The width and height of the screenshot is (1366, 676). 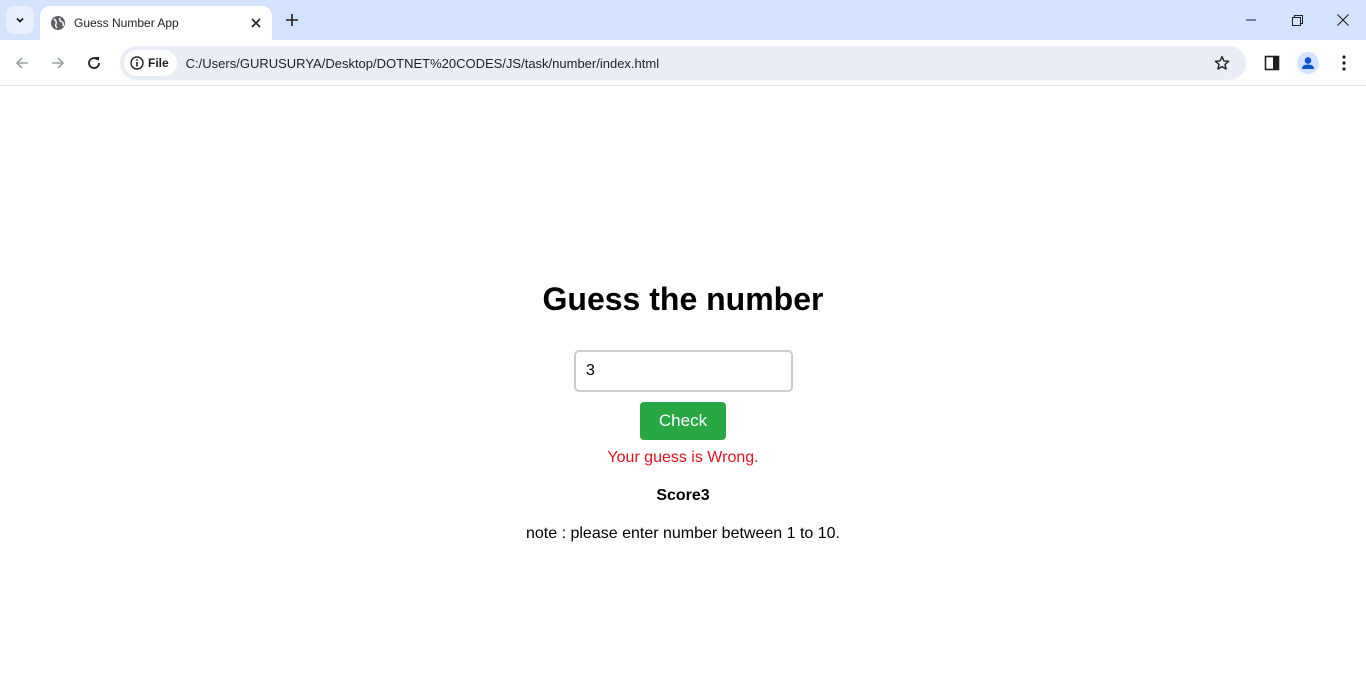 What do you see at coordinates (683, 457) in the screenshot?
I see `result-message: Your guess is Wrong.` at bounding box center [683, 457].